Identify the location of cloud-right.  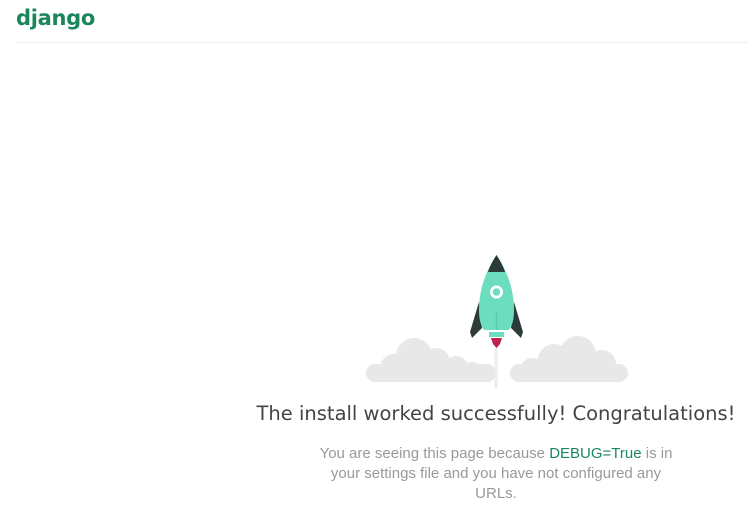
(569, 359).